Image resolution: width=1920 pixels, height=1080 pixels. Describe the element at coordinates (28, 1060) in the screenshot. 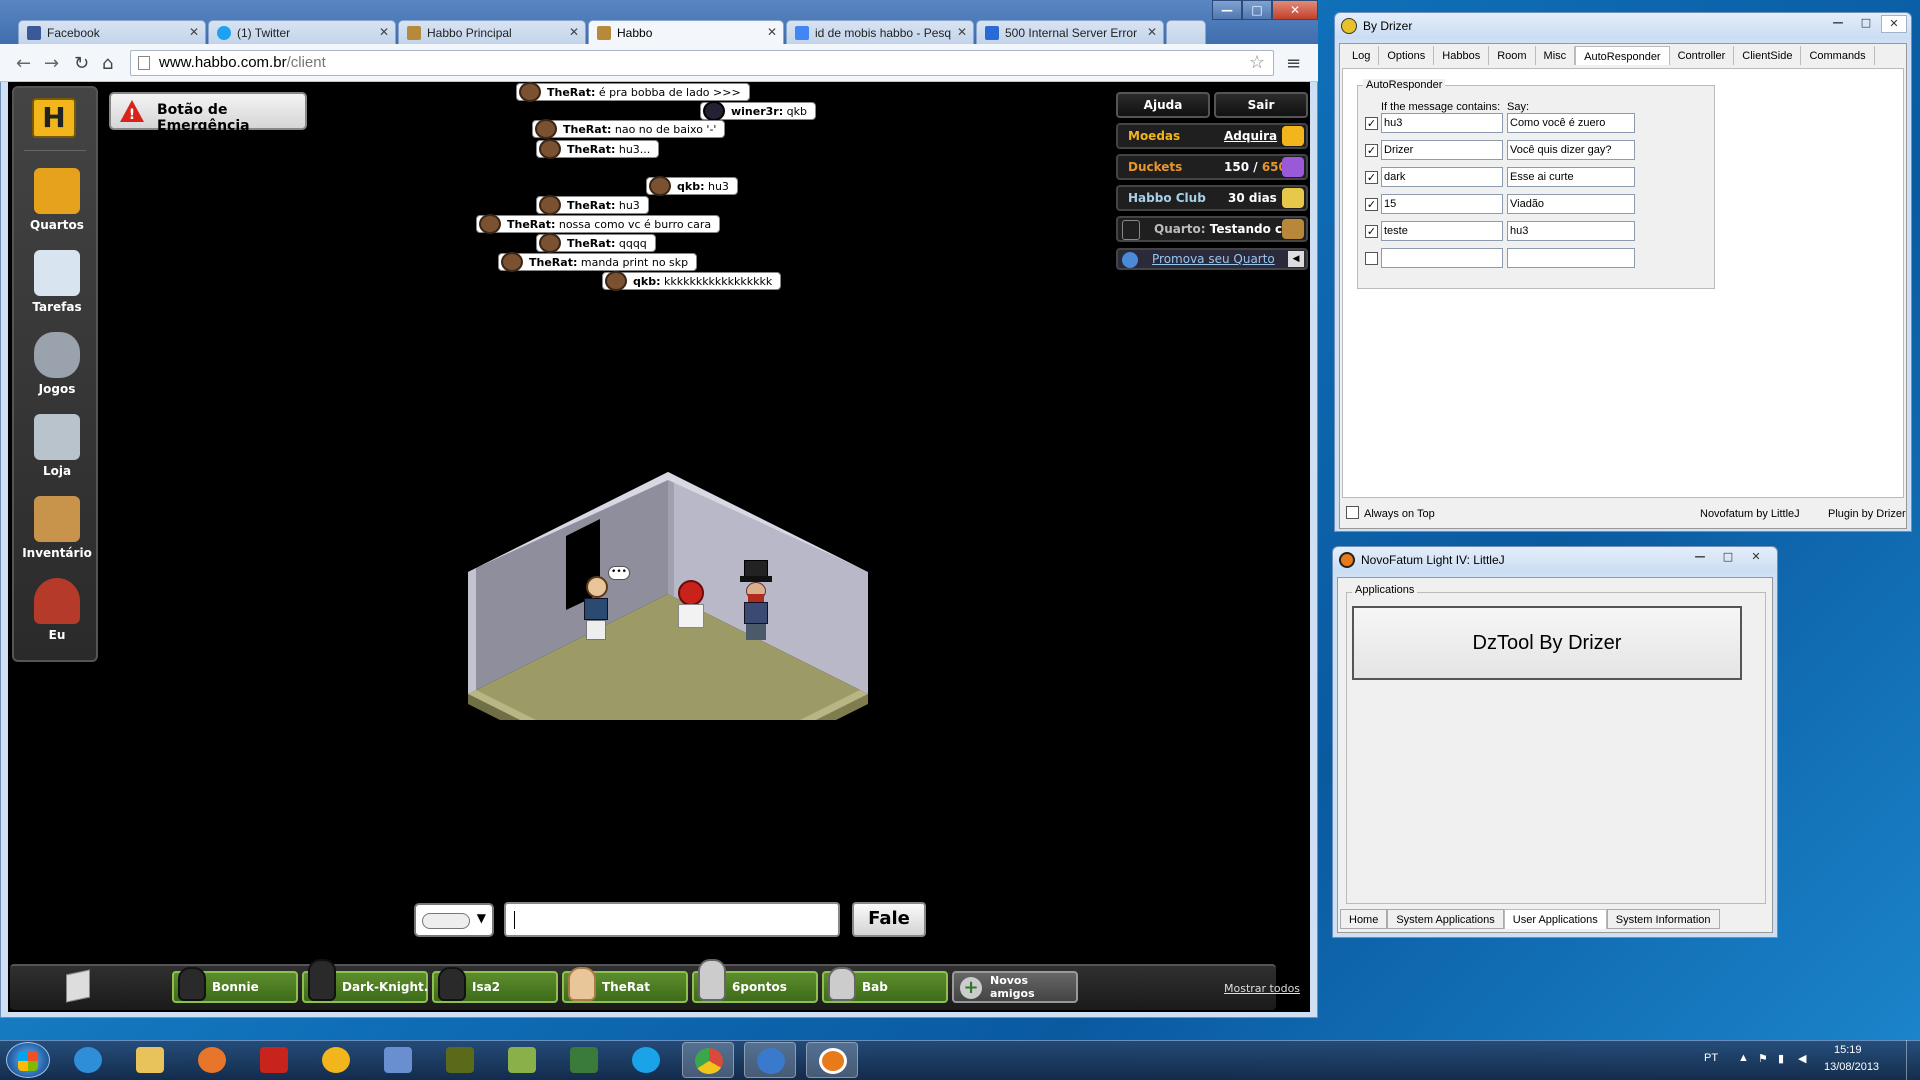

I see `start-button` at that location.